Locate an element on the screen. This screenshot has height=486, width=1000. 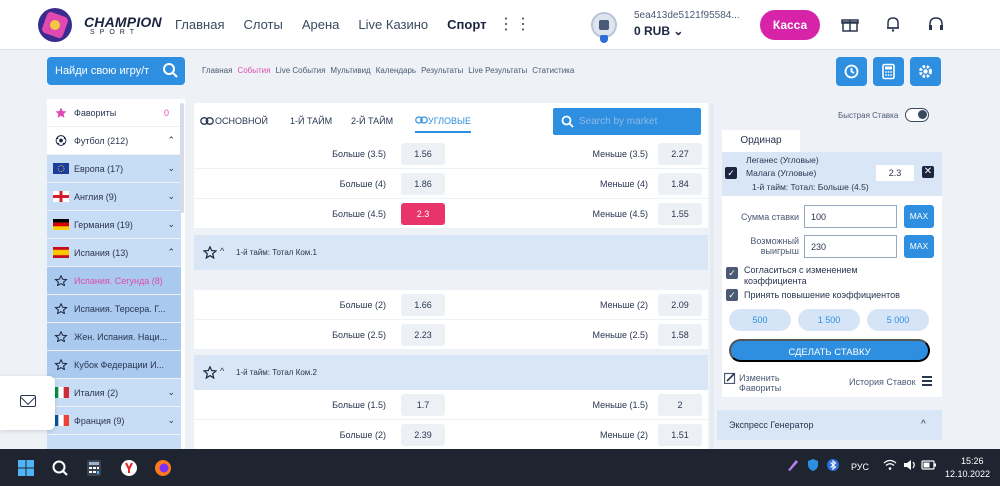
calculator-app-icon is located at coordinates (94, 468).